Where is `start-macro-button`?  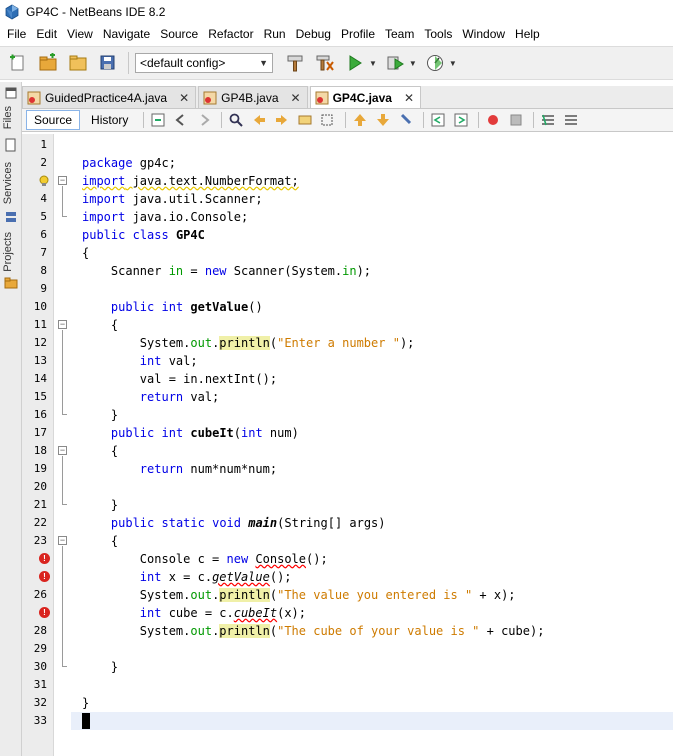
start-macro-button is located at coordinates (493, 120).